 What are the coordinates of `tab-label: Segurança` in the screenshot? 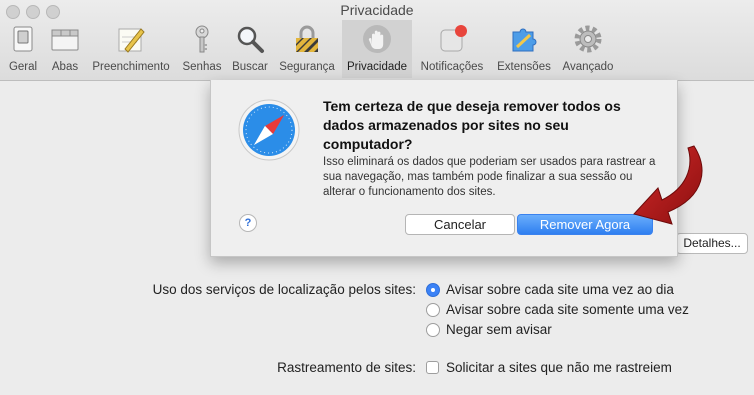 It's located at (307, 67).